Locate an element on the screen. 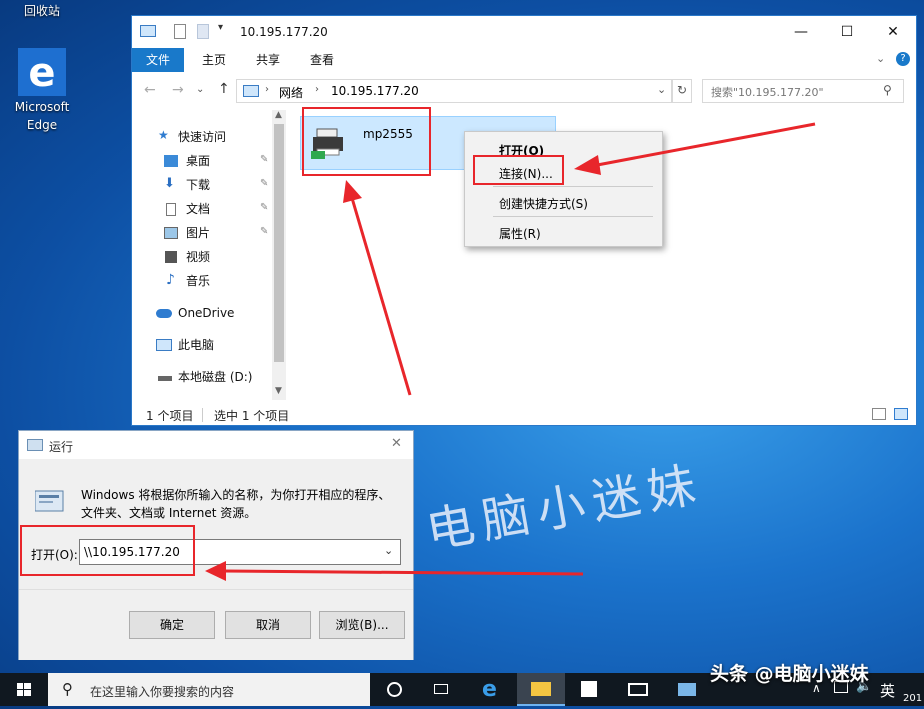  taskbar-edge-button: e is located at coordinates (492, 689).